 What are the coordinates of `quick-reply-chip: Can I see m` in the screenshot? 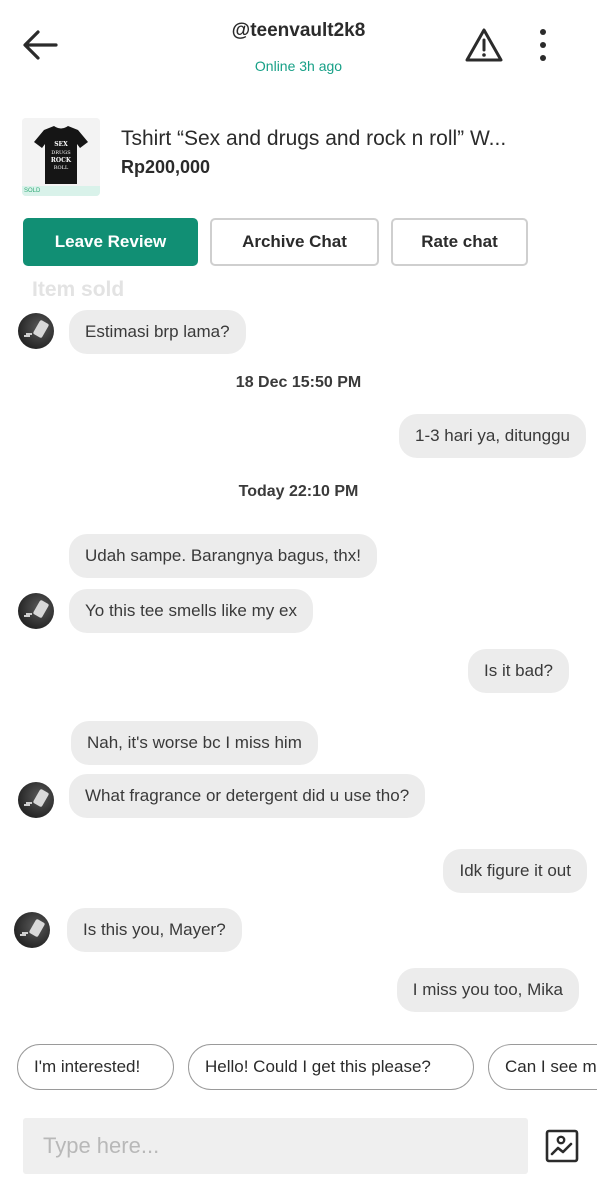 It's located at (542, 1067).